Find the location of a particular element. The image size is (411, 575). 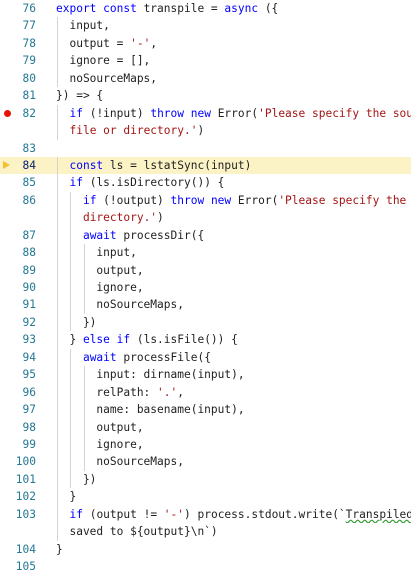

line-gutter: 89 is located at coordinates (25, 270).